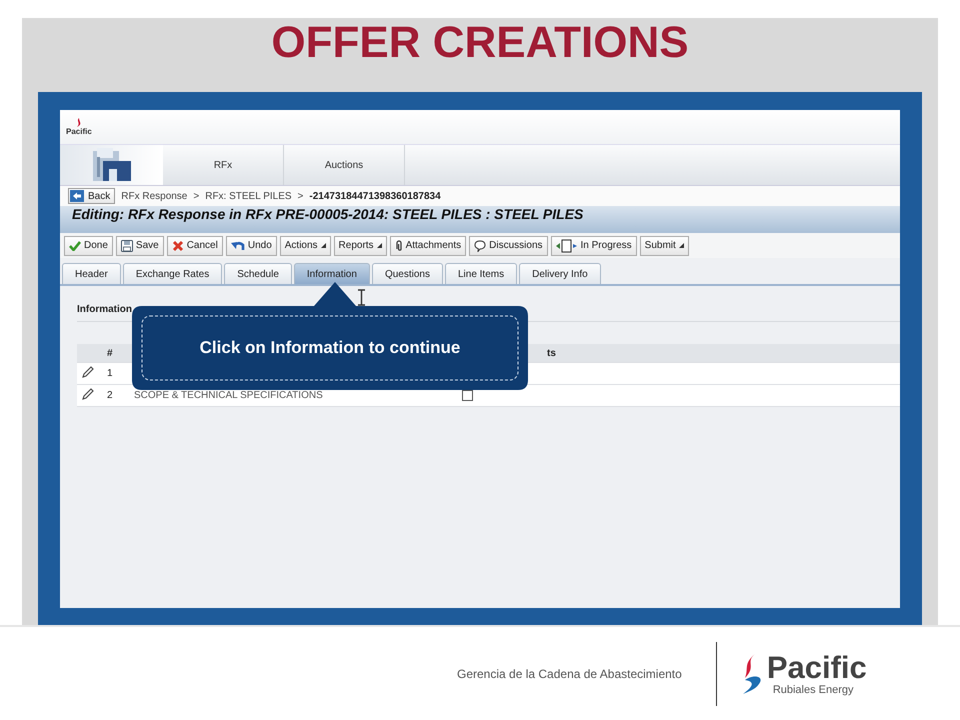  Describe the element at coordinates (551, 353) in the screenshot. I see `column-header: ts` at that location.